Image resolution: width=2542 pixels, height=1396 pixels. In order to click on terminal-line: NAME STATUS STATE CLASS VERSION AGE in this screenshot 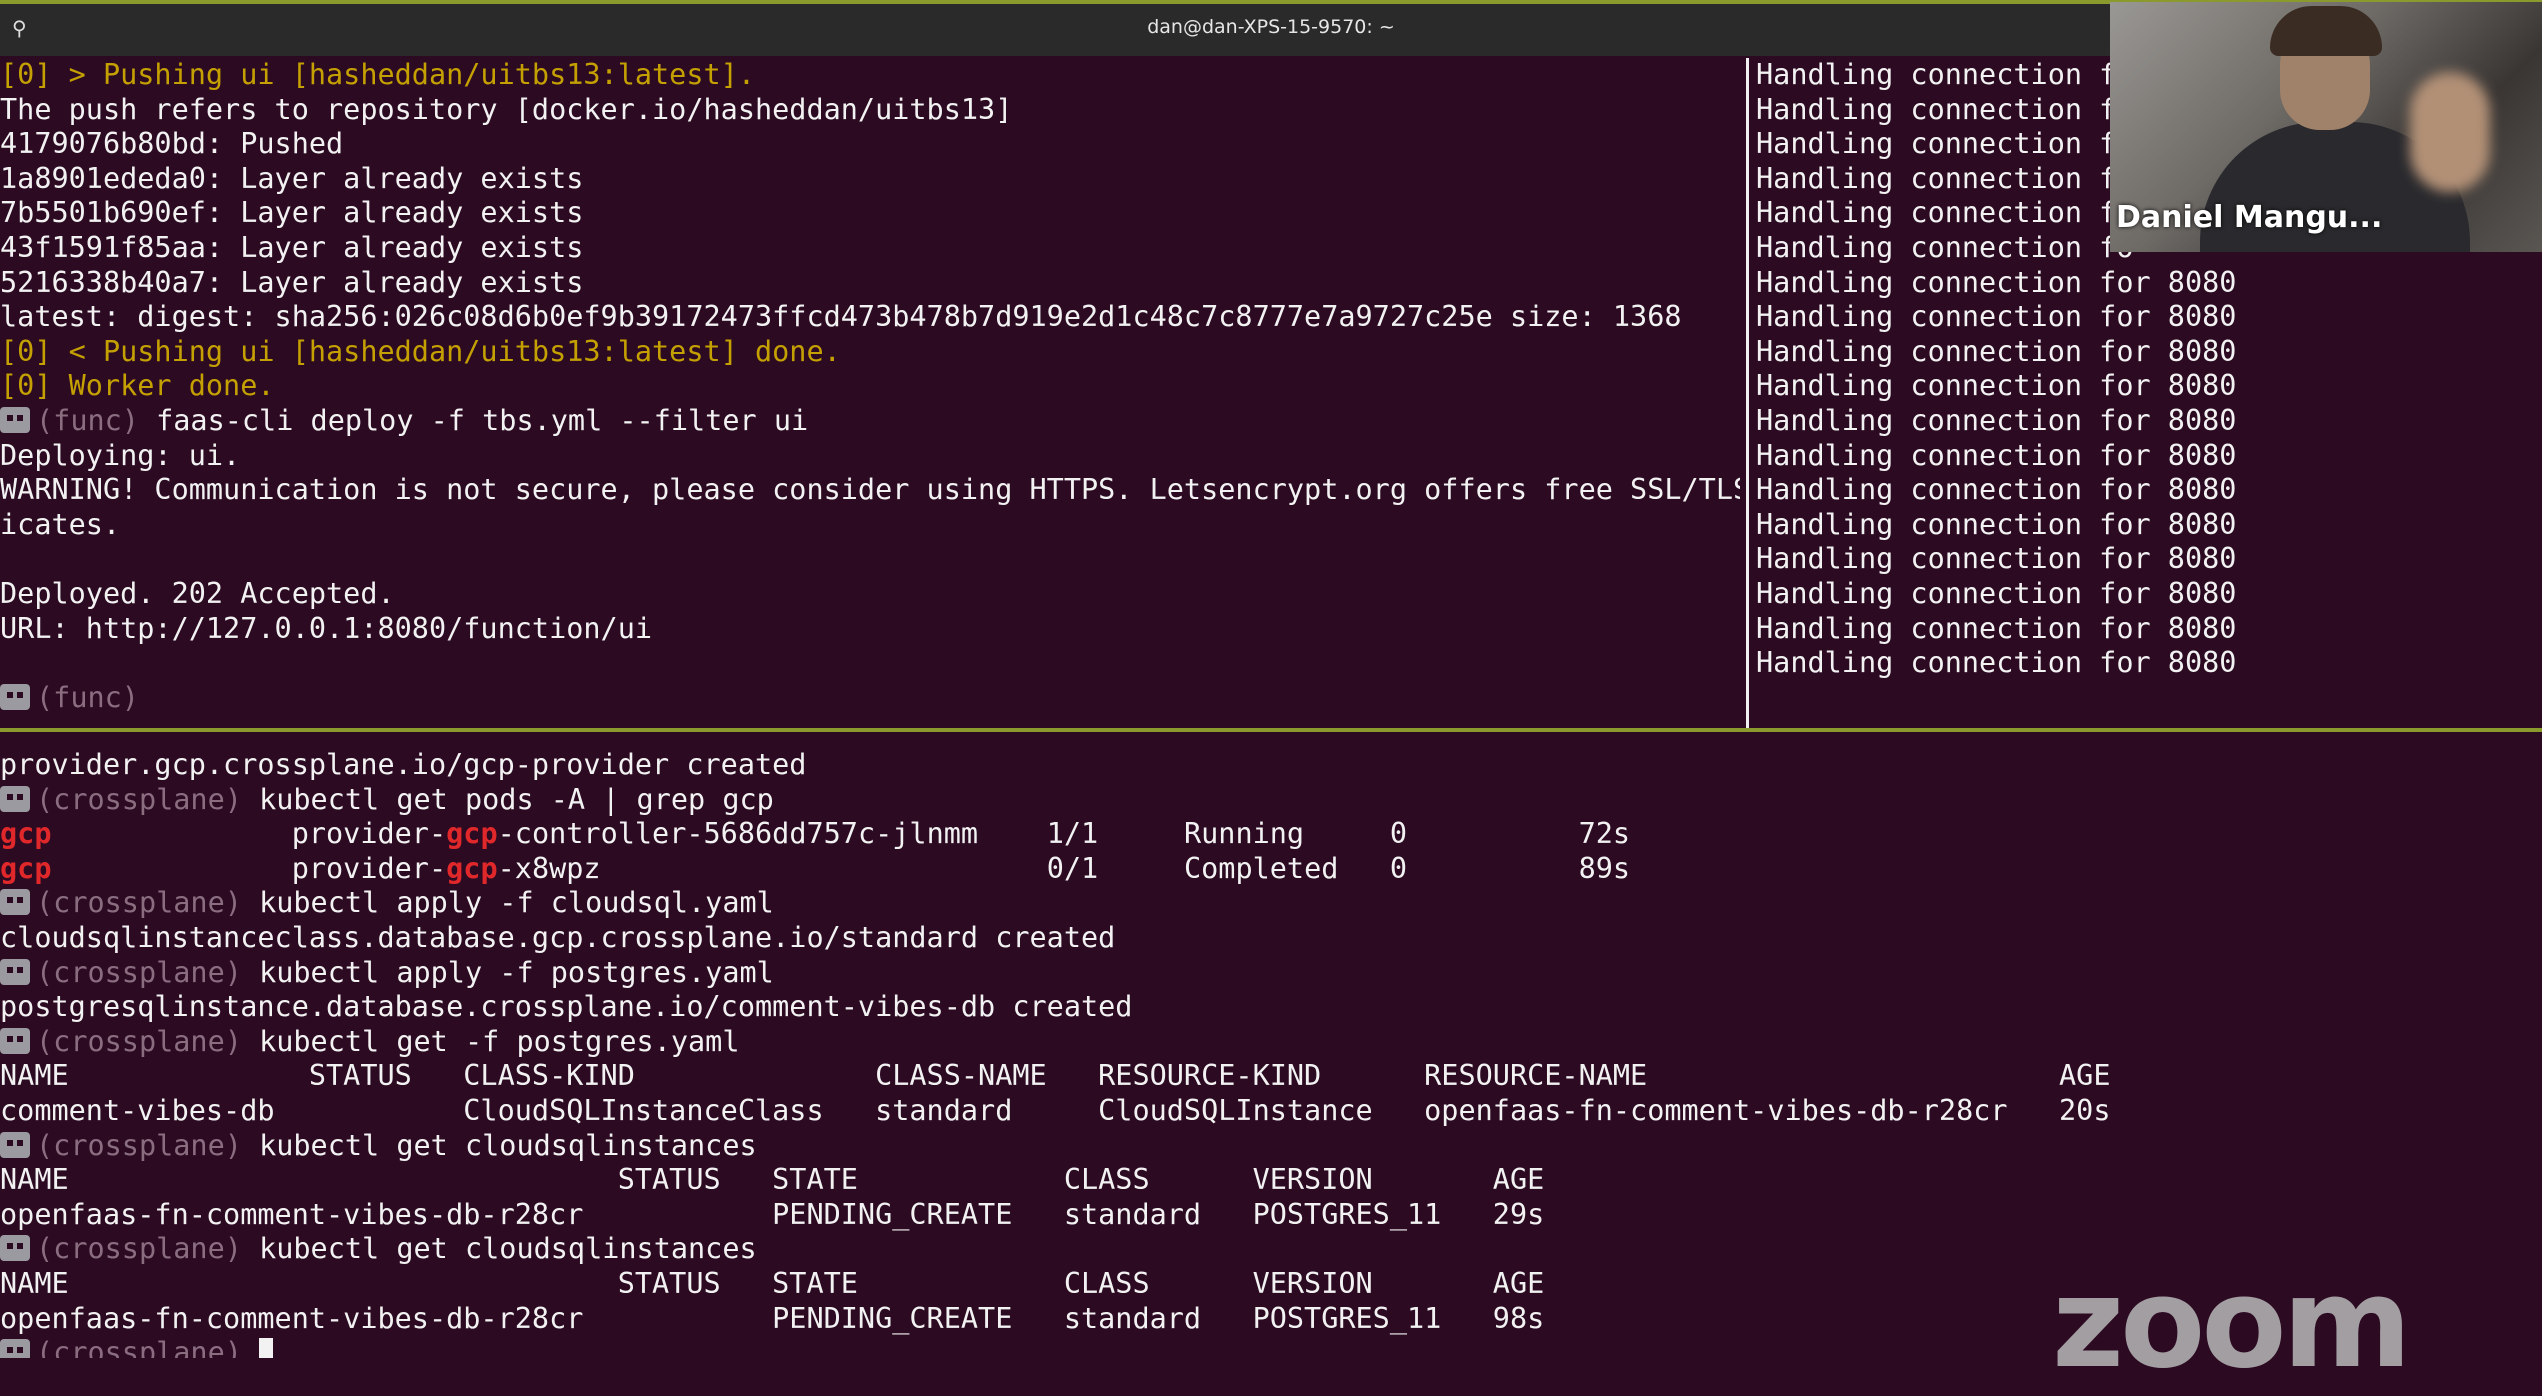, I will do `click(1271, 1180)`.